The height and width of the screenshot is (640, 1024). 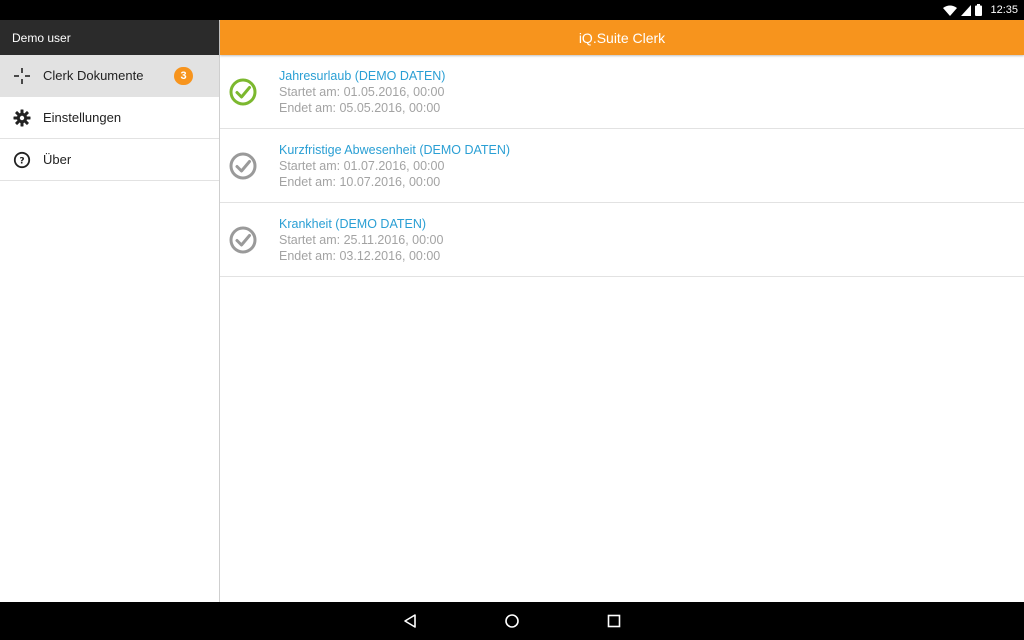 What do you see at coordinates (614, 621) in the screenshot?
I see `recents-icon` at bounding box center [614, 621].